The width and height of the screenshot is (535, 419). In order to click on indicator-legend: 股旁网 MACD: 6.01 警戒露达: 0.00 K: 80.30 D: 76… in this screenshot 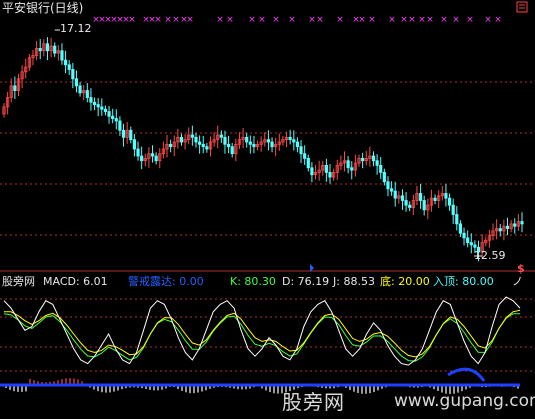, I will do `click(267, 282)`.